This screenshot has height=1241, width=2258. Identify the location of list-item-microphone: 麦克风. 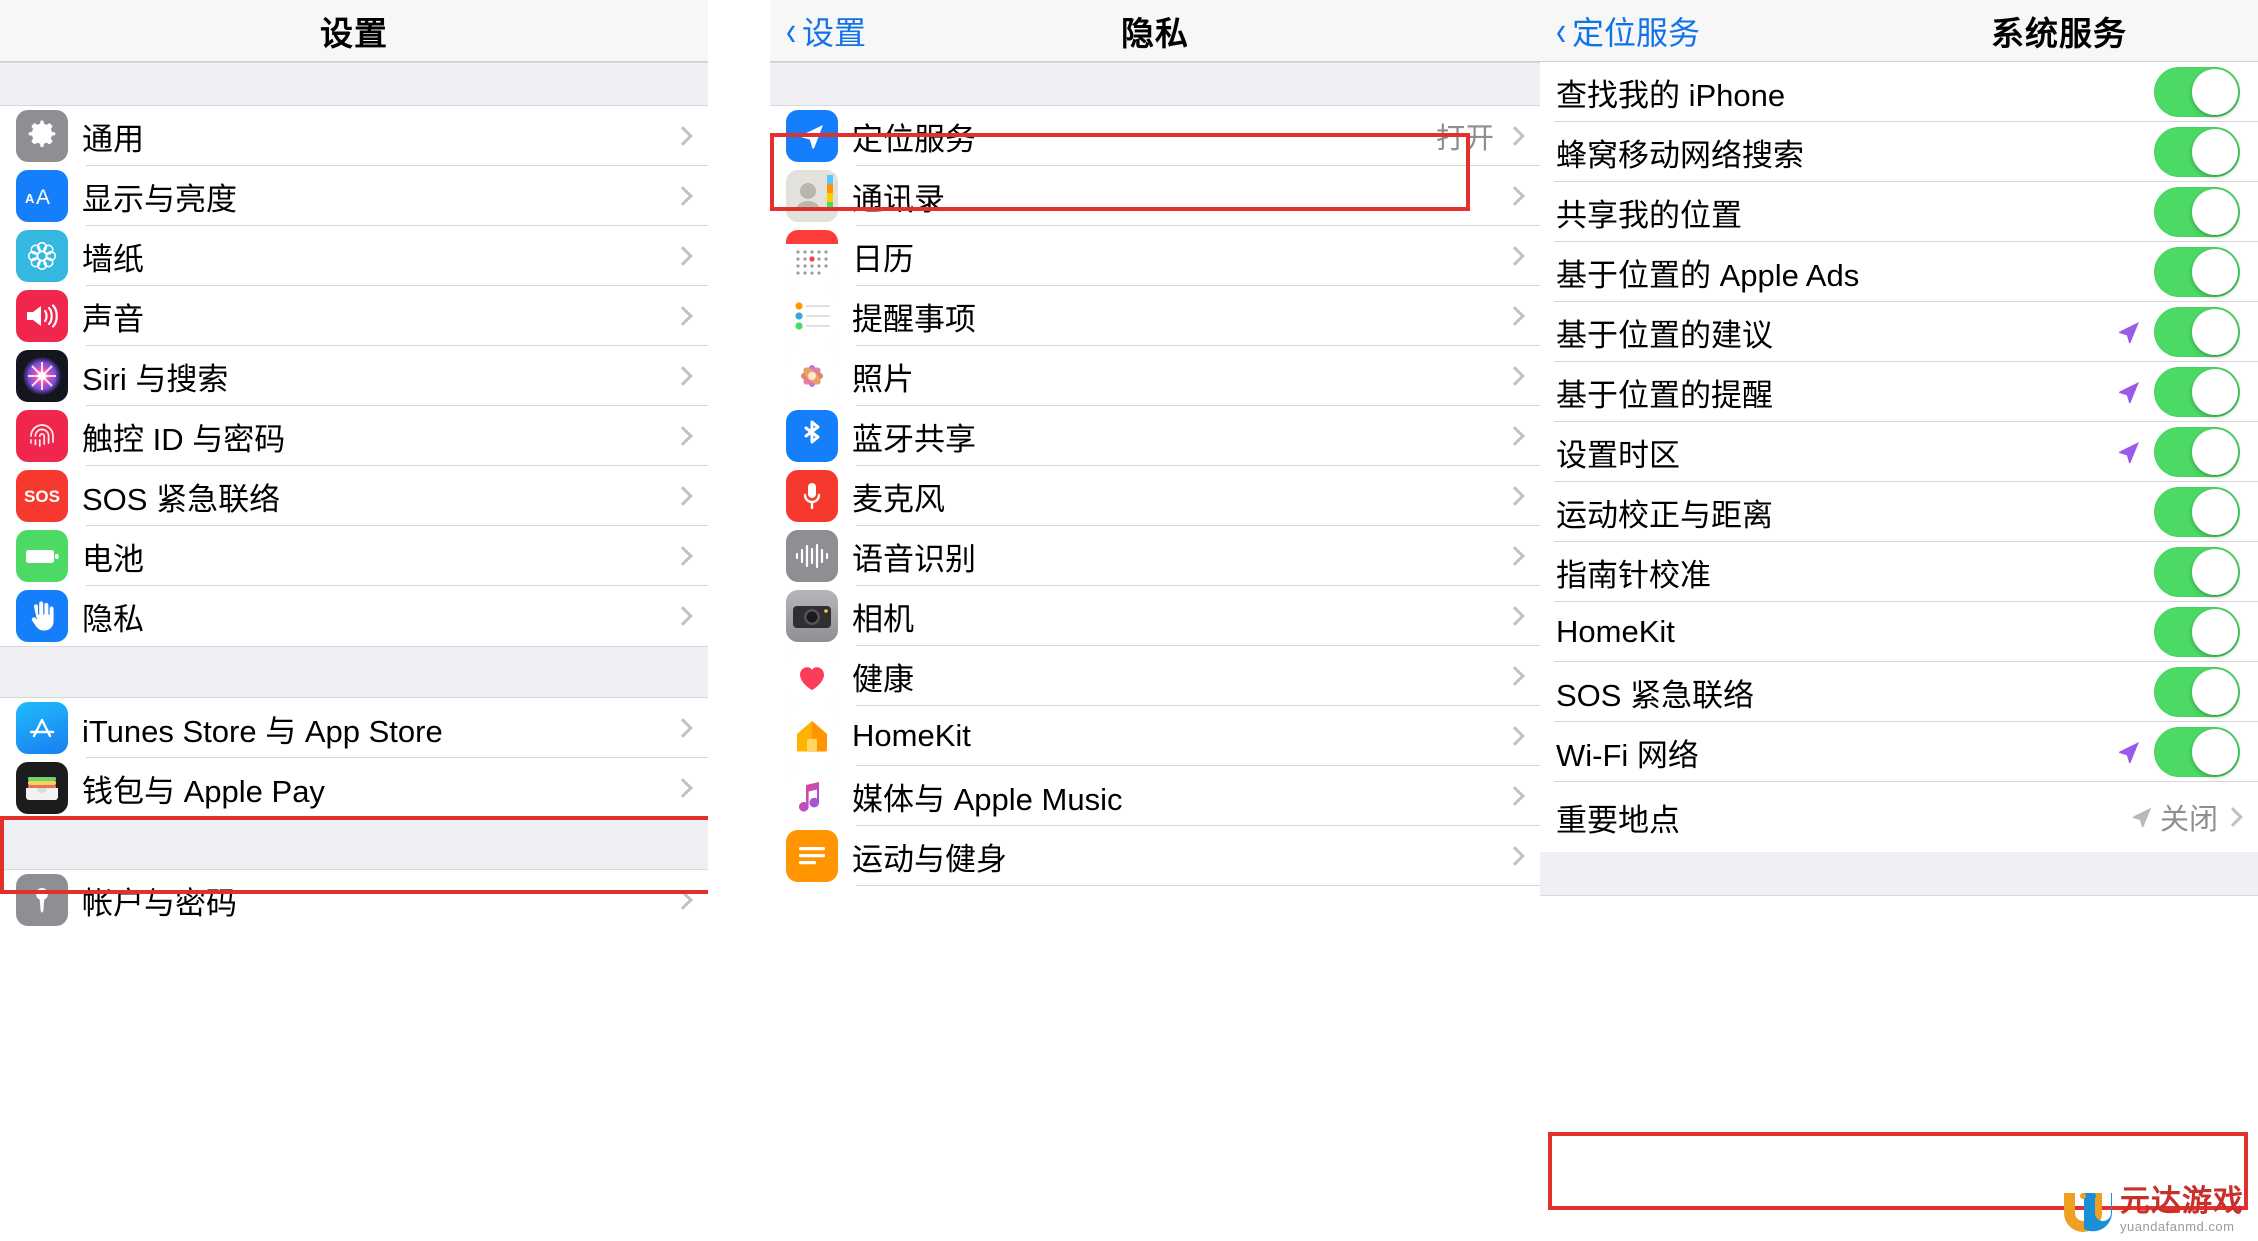
(1155, 496).